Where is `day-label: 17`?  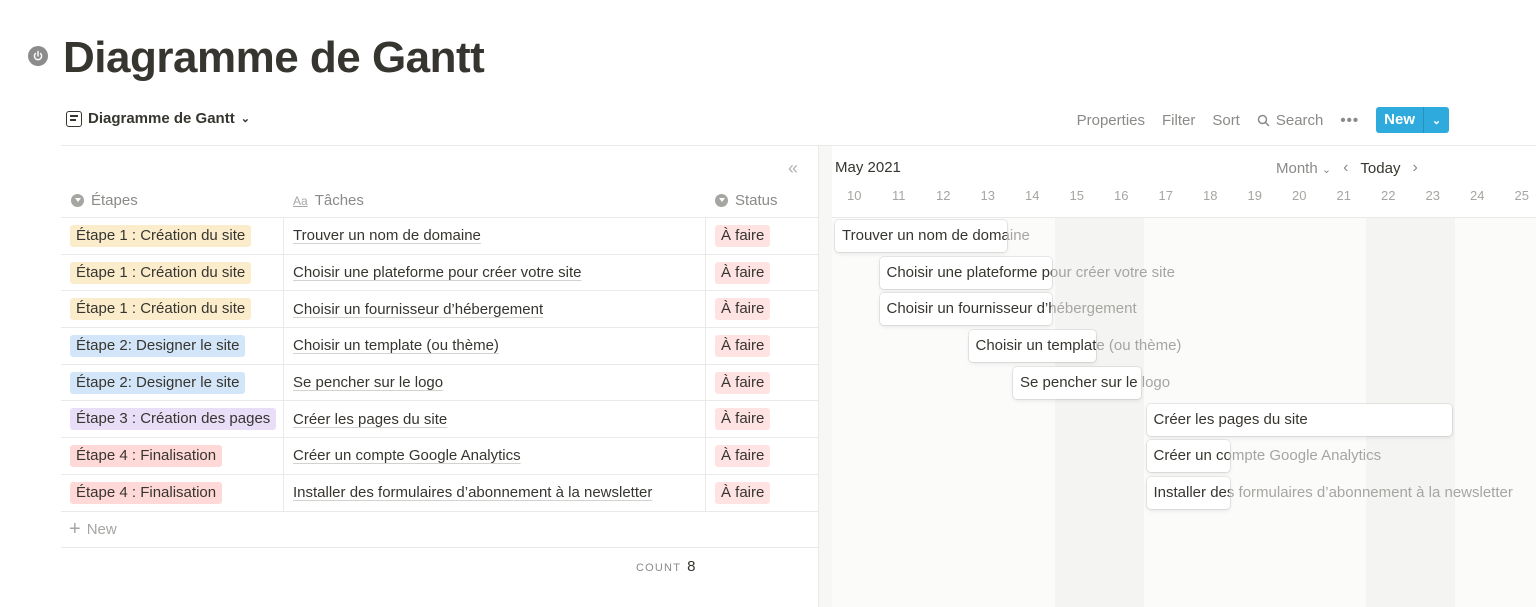
day-label: 17 is located at coordinates (1165, 195).